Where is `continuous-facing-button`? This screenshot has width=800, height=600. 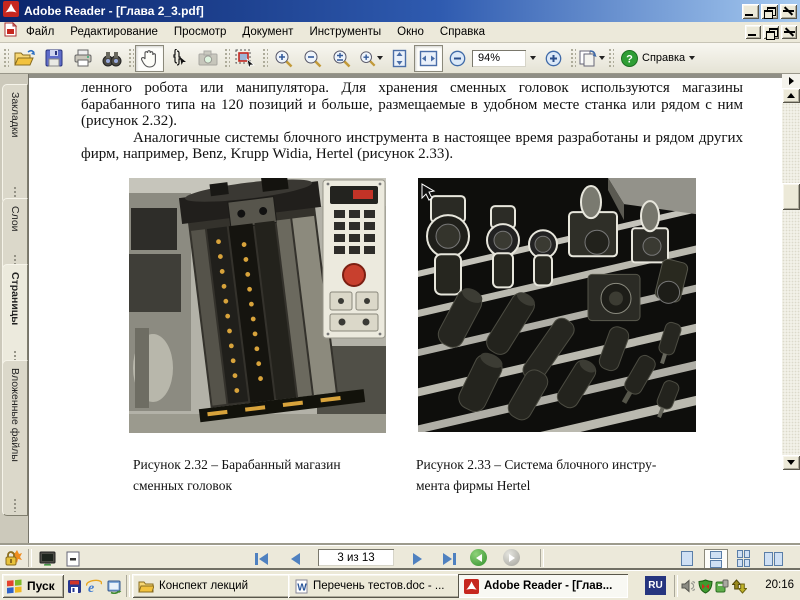
continuous-facing-button is located at coordinates (743, 558).